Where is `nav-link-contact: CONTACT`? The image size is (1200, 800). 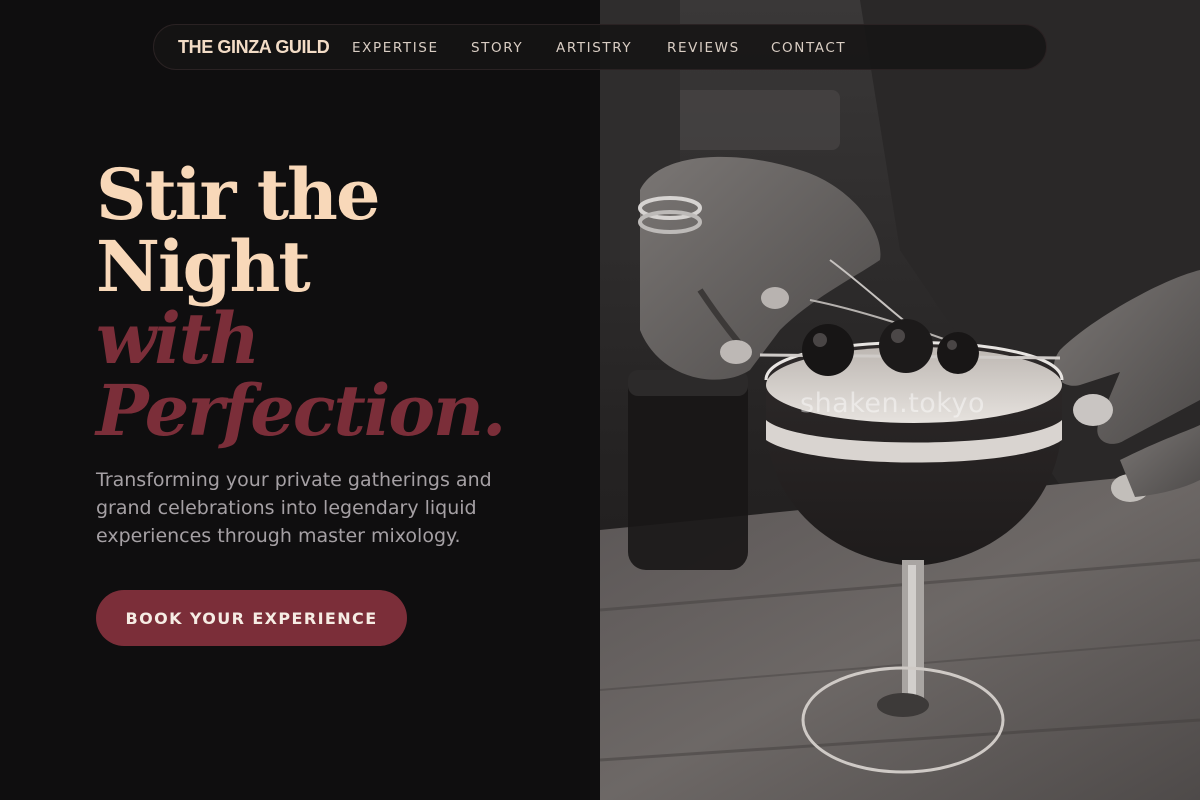 nav-link-contact: CONTACT is located at coordinates (808, 48).